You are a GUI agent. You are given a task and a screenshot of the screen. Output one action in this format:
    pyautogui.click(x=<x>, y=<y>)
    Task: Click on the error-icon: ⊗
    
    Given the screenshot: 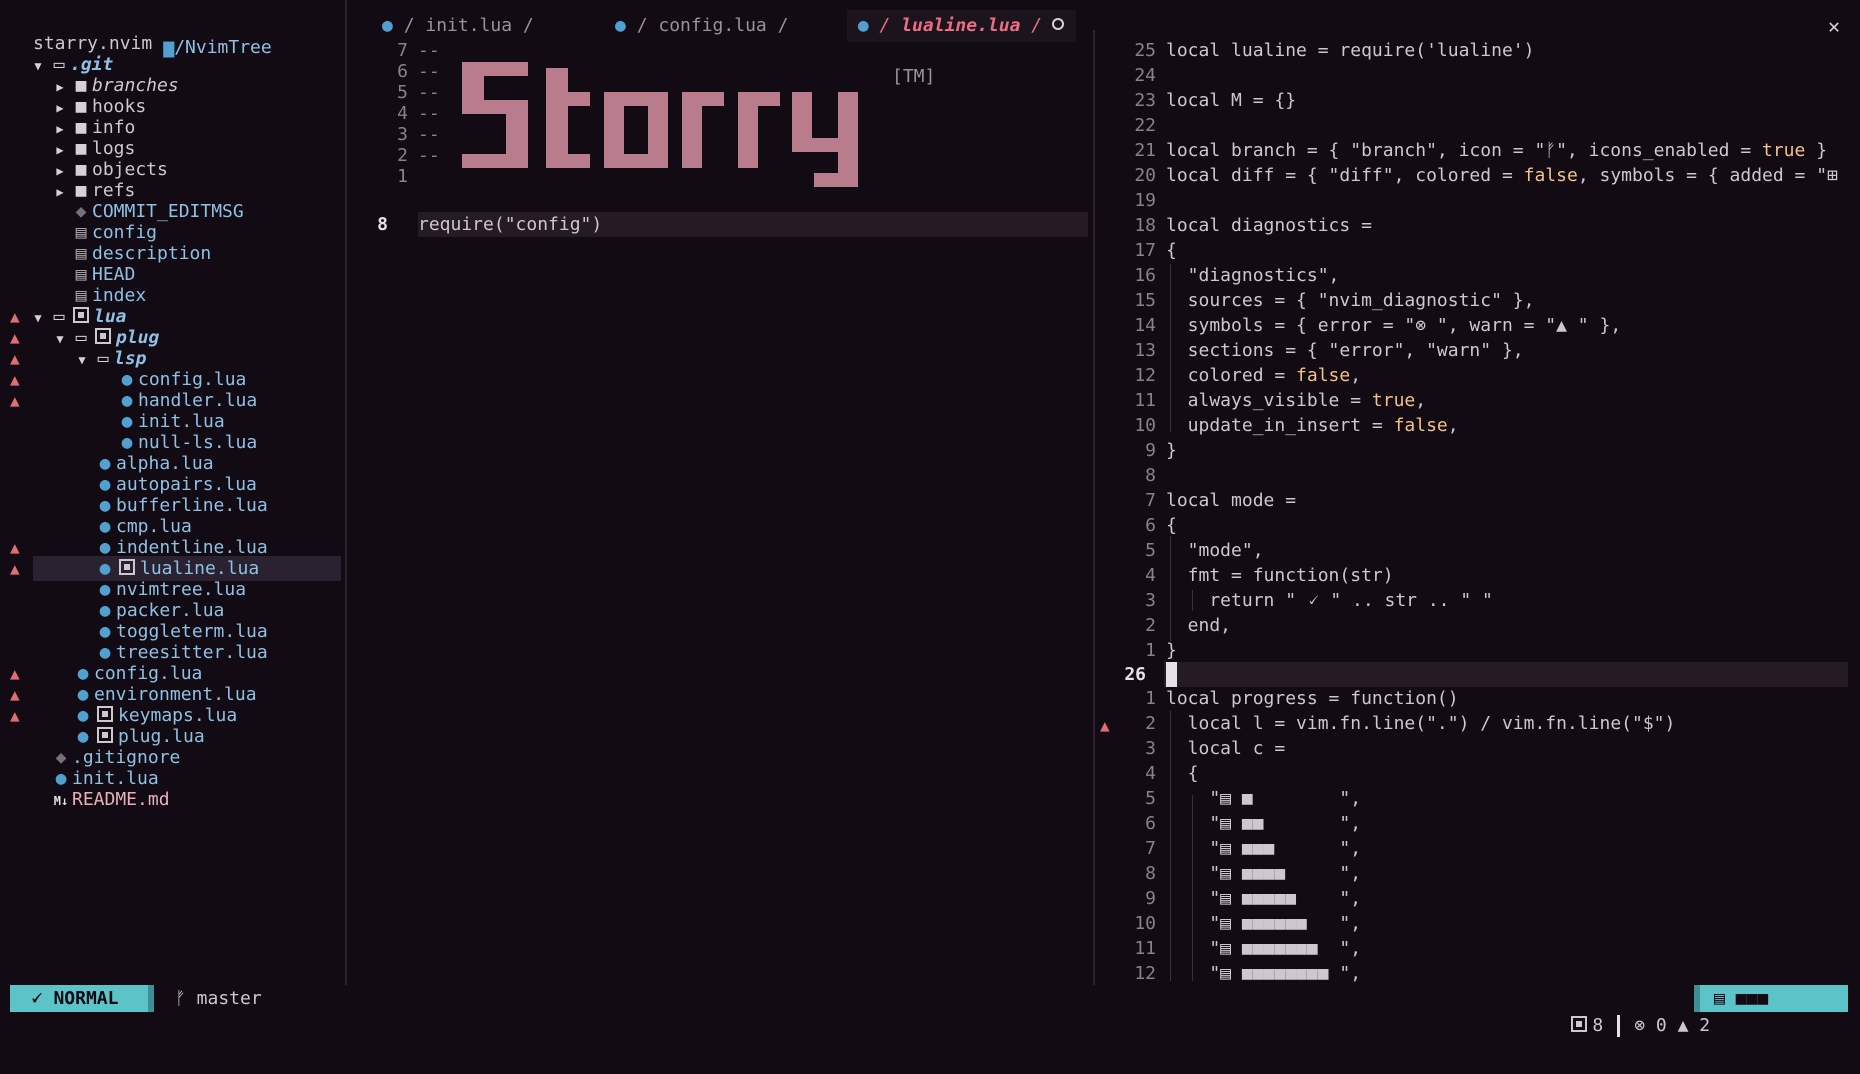 What is the action you would take?
    pyautogui.click(x=1640, y=1025)
    